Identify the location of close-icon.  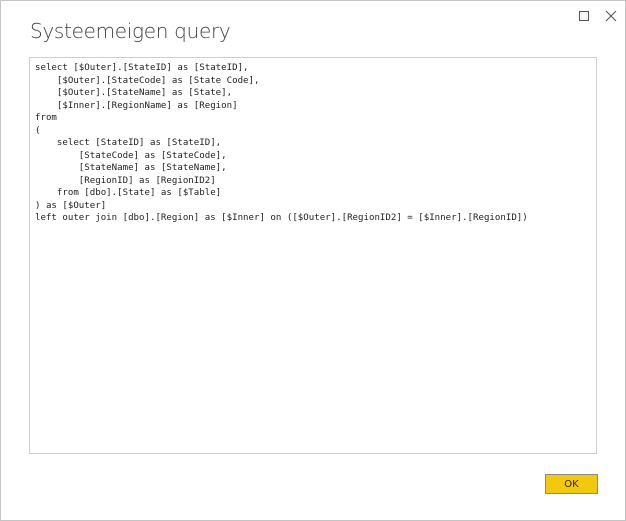
(611, 16).